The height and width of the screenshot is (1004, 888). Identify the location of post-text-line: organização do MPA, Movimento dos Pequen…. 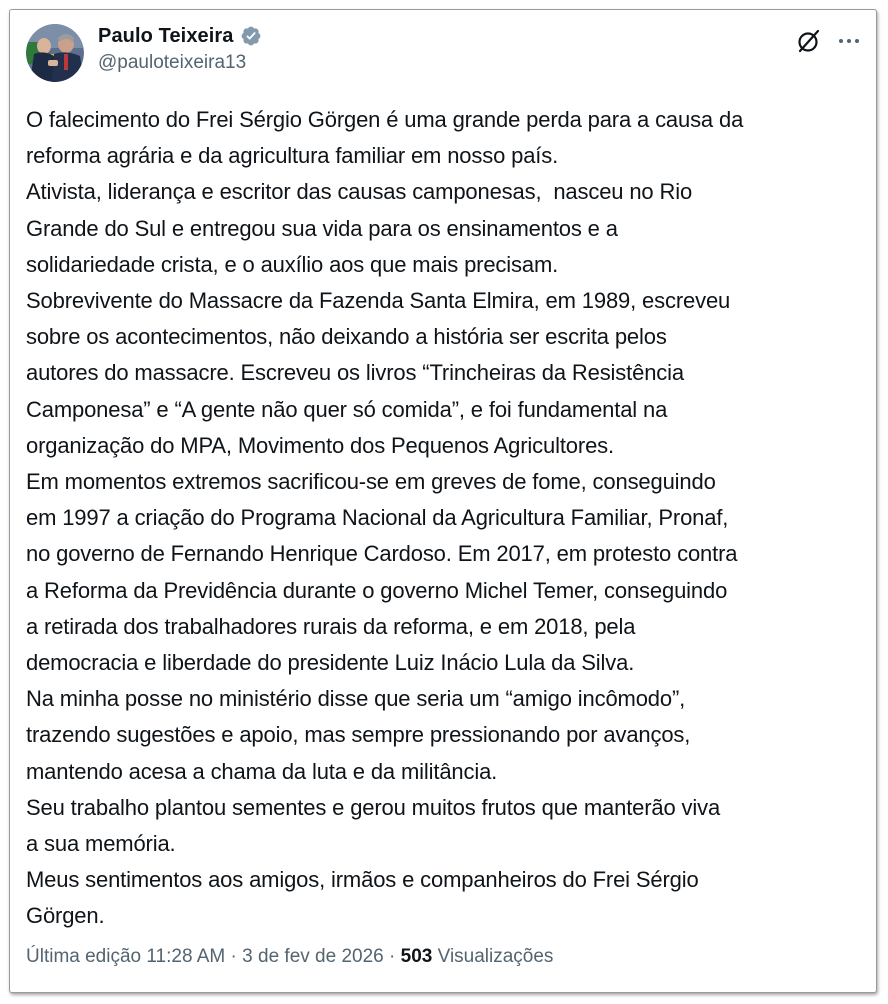
(320, 445).